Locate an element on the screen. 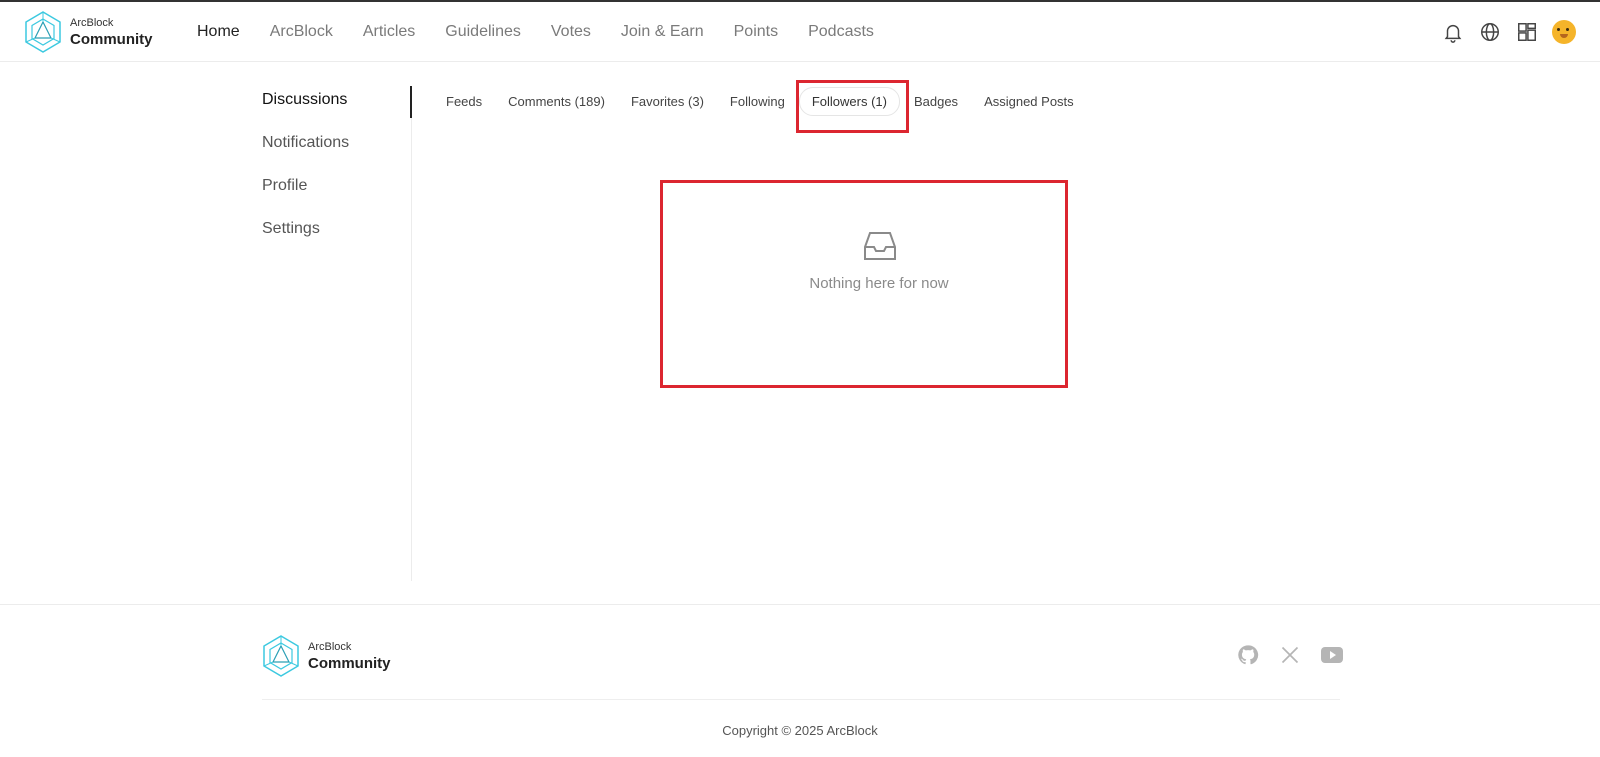 The image size is (1600, 757). x-icon is located at coordinates (1290, 655).